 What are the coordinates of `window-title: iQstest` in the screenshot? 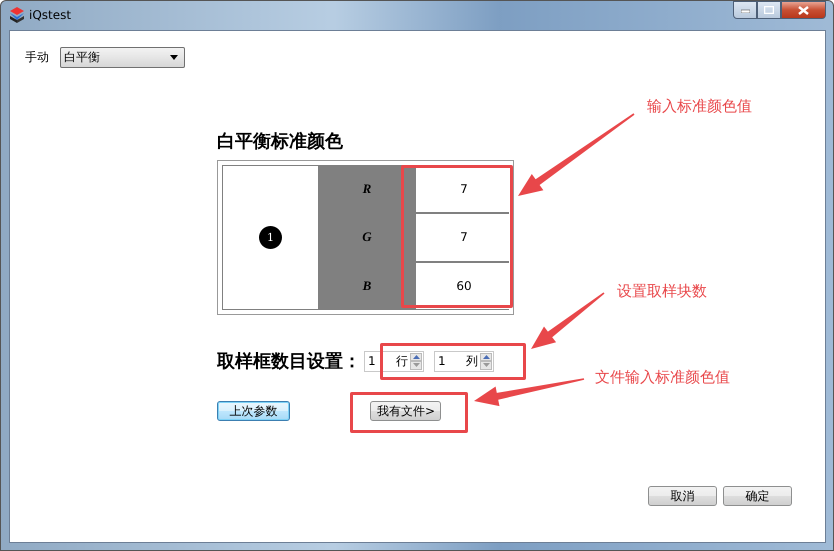 It's located at (50, 15).